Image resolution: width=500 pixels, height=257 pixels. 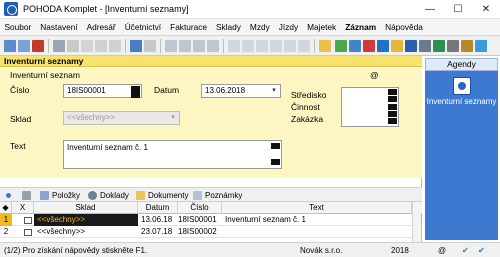 What do you see at coordinates (18, 27) in the screenshot?
I see `menu-soubor: Soubor` at bounding box center [18, 27].